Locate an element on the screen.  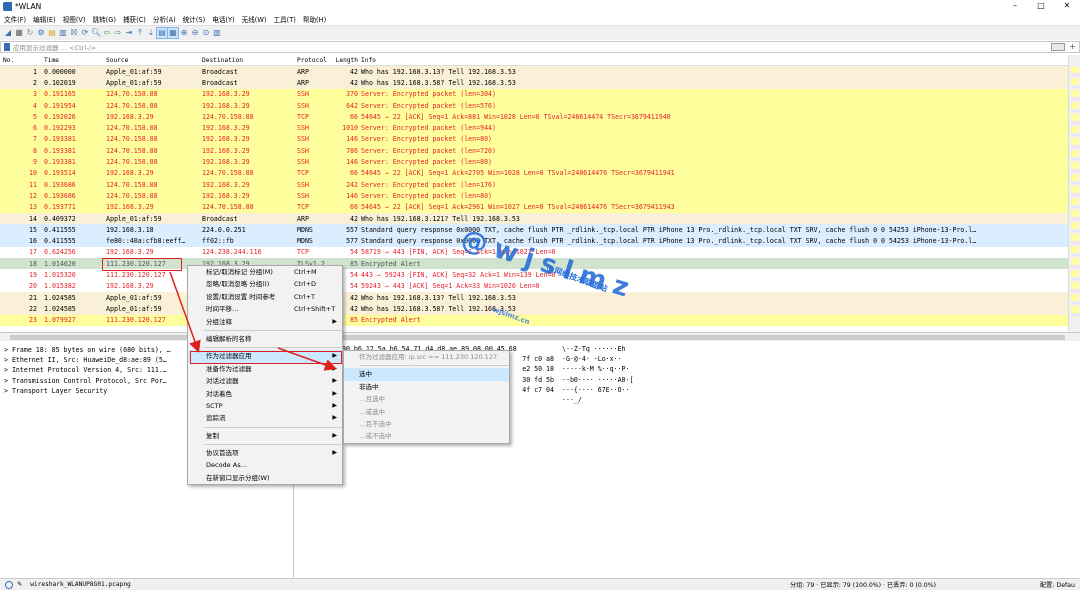
close-button: ✕ is located at coordinates (1067, 6).